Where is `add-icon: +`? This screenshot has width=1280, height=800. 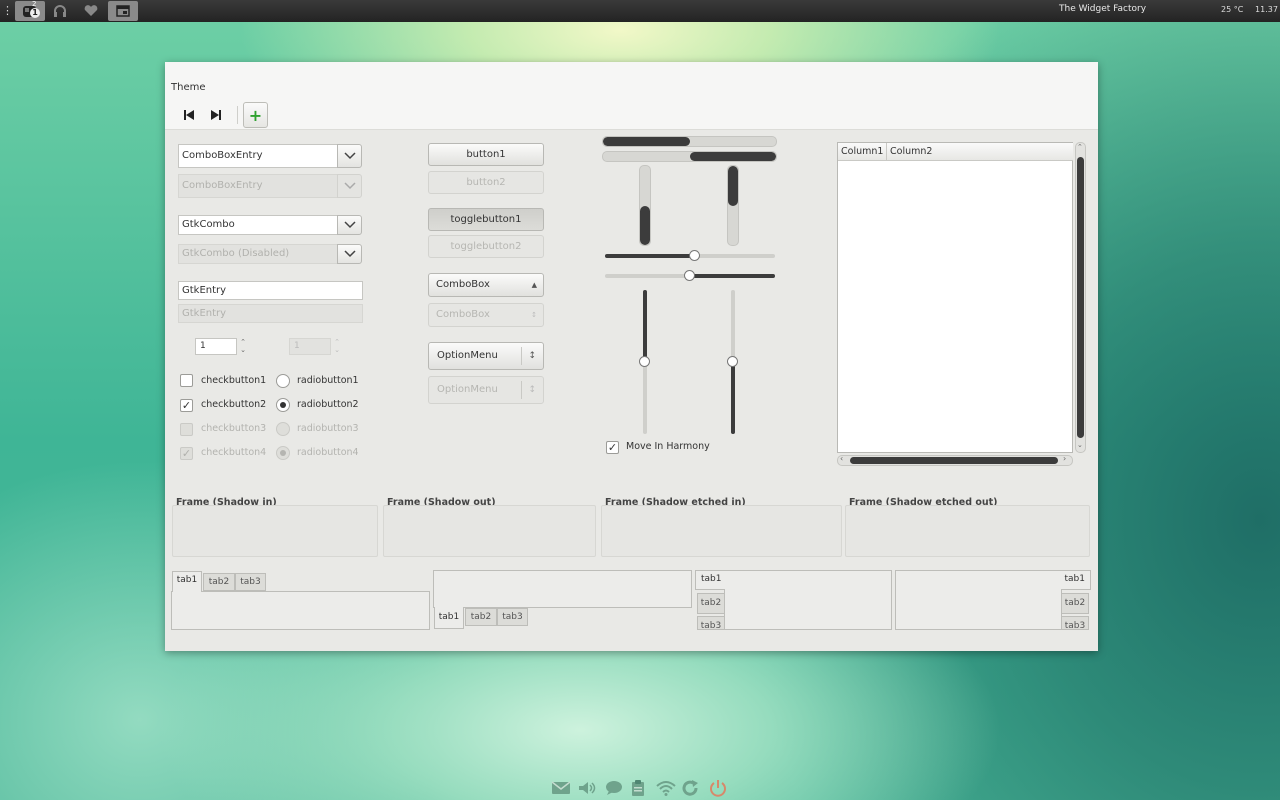 add-icon: + is located at coordinates (255, 115).